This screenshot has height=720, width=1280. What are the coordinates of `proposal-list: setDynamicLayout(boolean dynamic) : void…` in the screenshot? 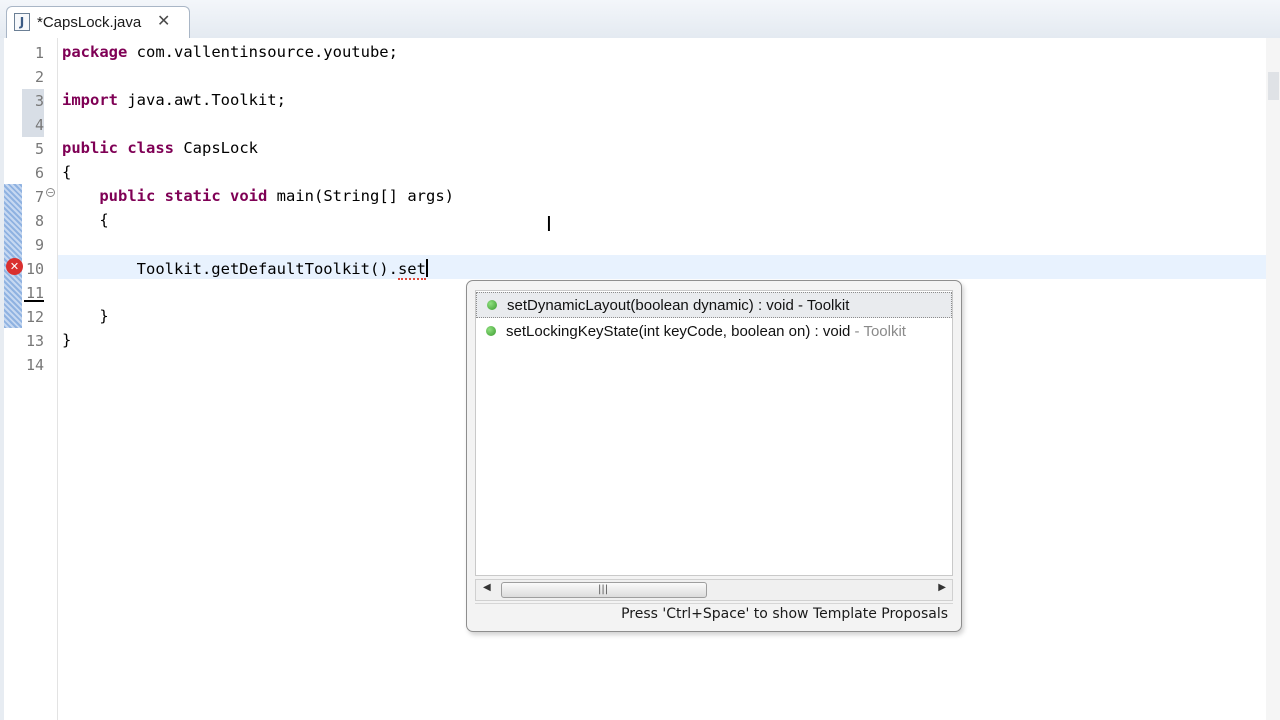 It's located at (714, 433).